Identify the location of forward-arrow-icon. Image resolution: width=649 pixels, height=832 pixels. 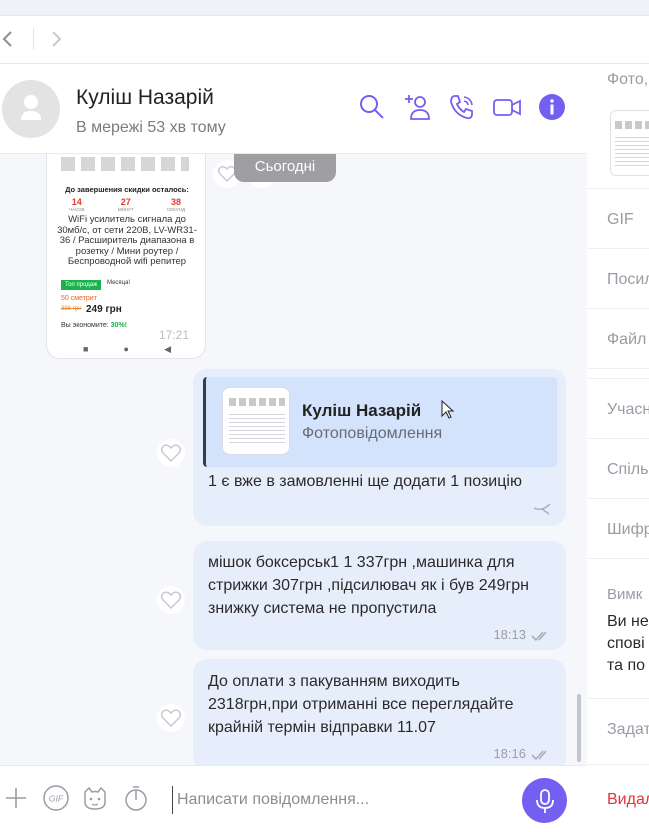
(57, 39).